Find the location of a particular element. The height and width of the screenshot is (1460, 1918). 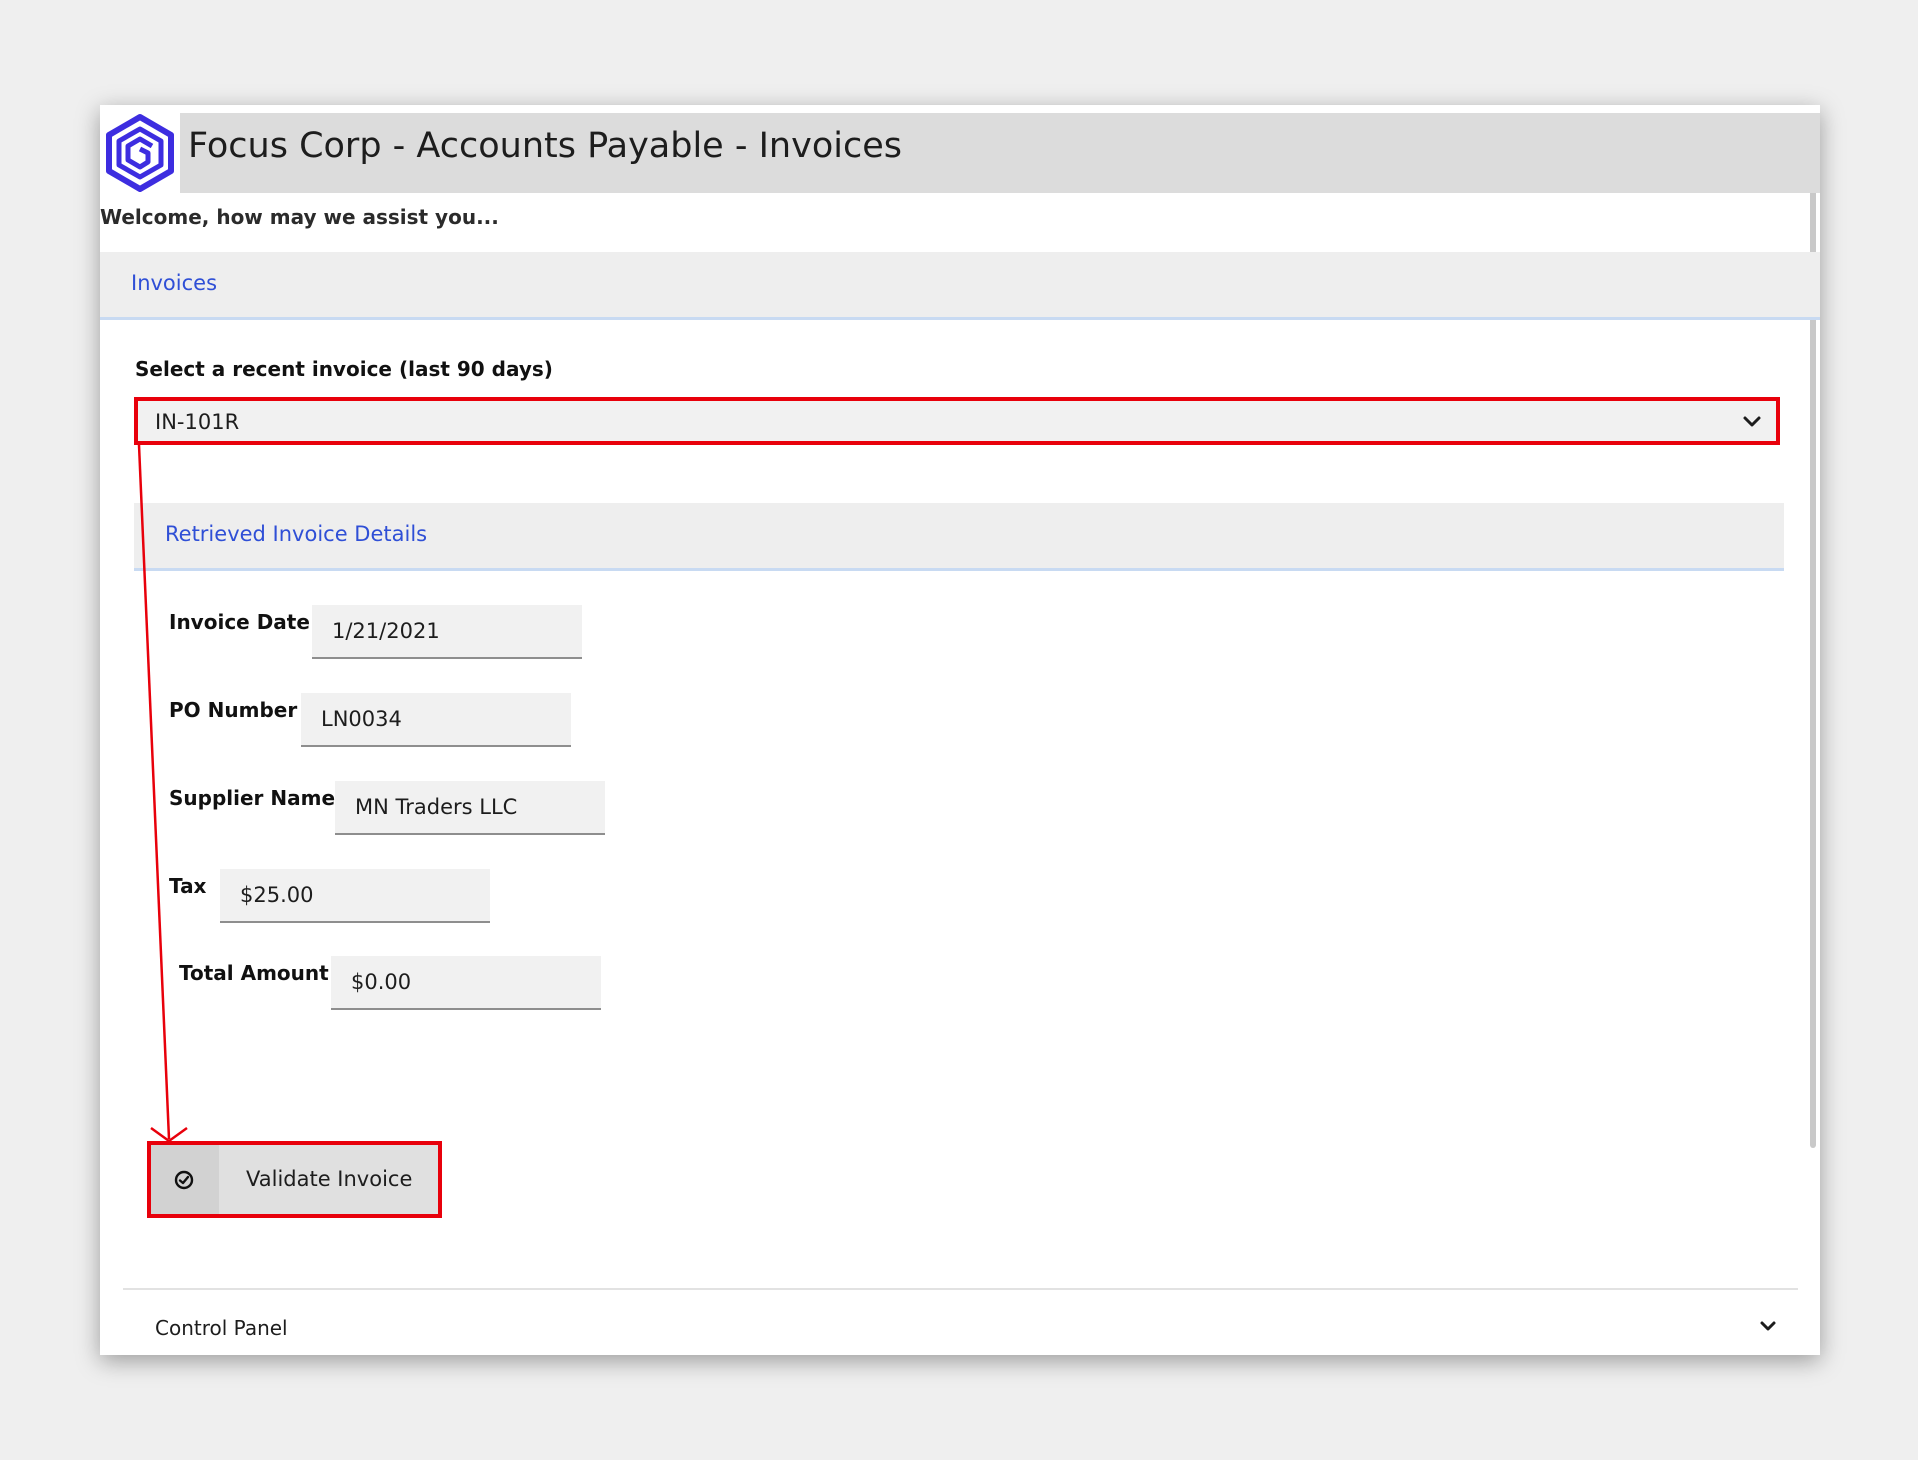

validate-invoice-button: Validate Invoice is located at coordinates (294, 1179).